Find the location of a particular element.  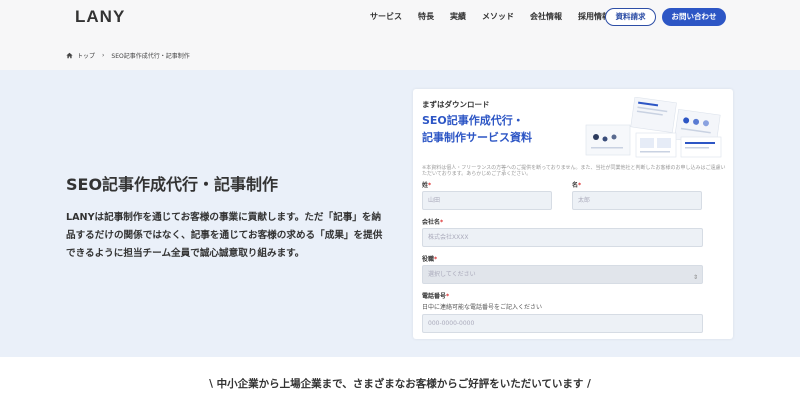

position-label: 役職* is located at coordinates (430, 259).